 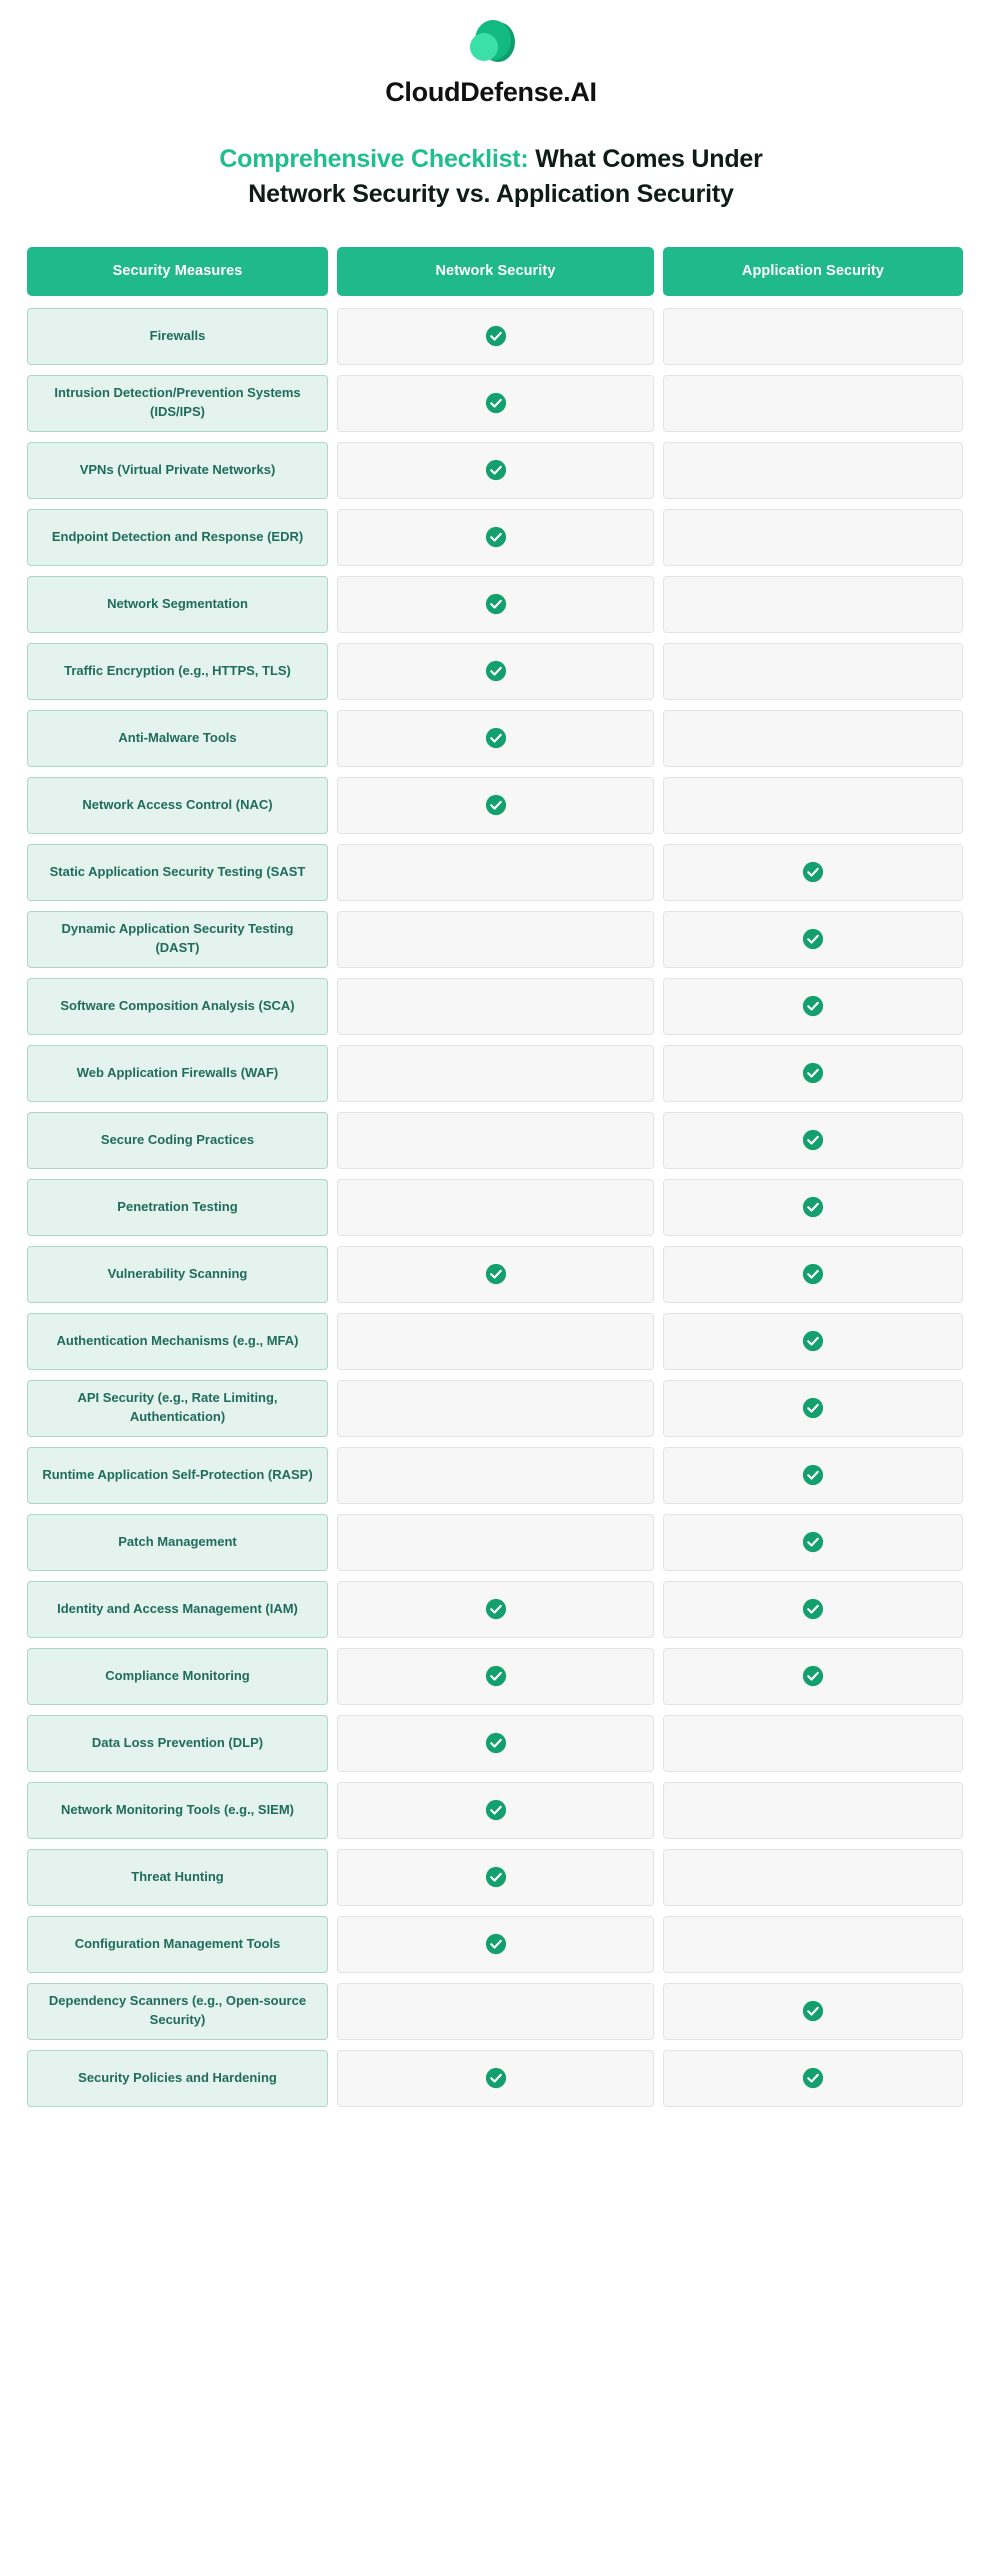 What do you see at coordinates (177, 1542) in the screenshot?
I see `measure-label: Patch Management` at bounding box center [177, 1542].